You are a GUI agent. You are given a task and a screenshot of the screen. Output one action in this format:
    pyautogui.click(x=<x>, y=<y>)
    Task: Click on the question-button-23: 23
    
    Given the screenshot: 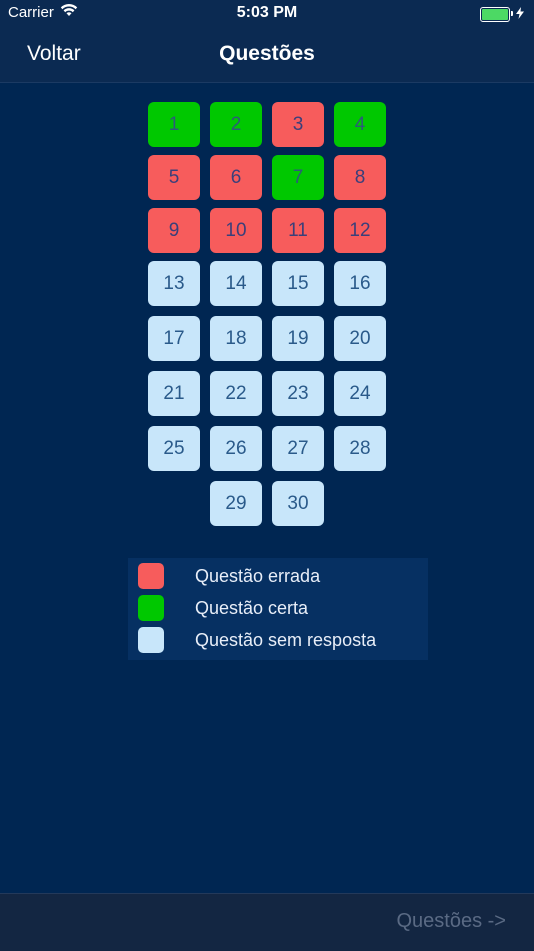 What is the action you would take?
    pyautogui.click(x=298, y=393)
    